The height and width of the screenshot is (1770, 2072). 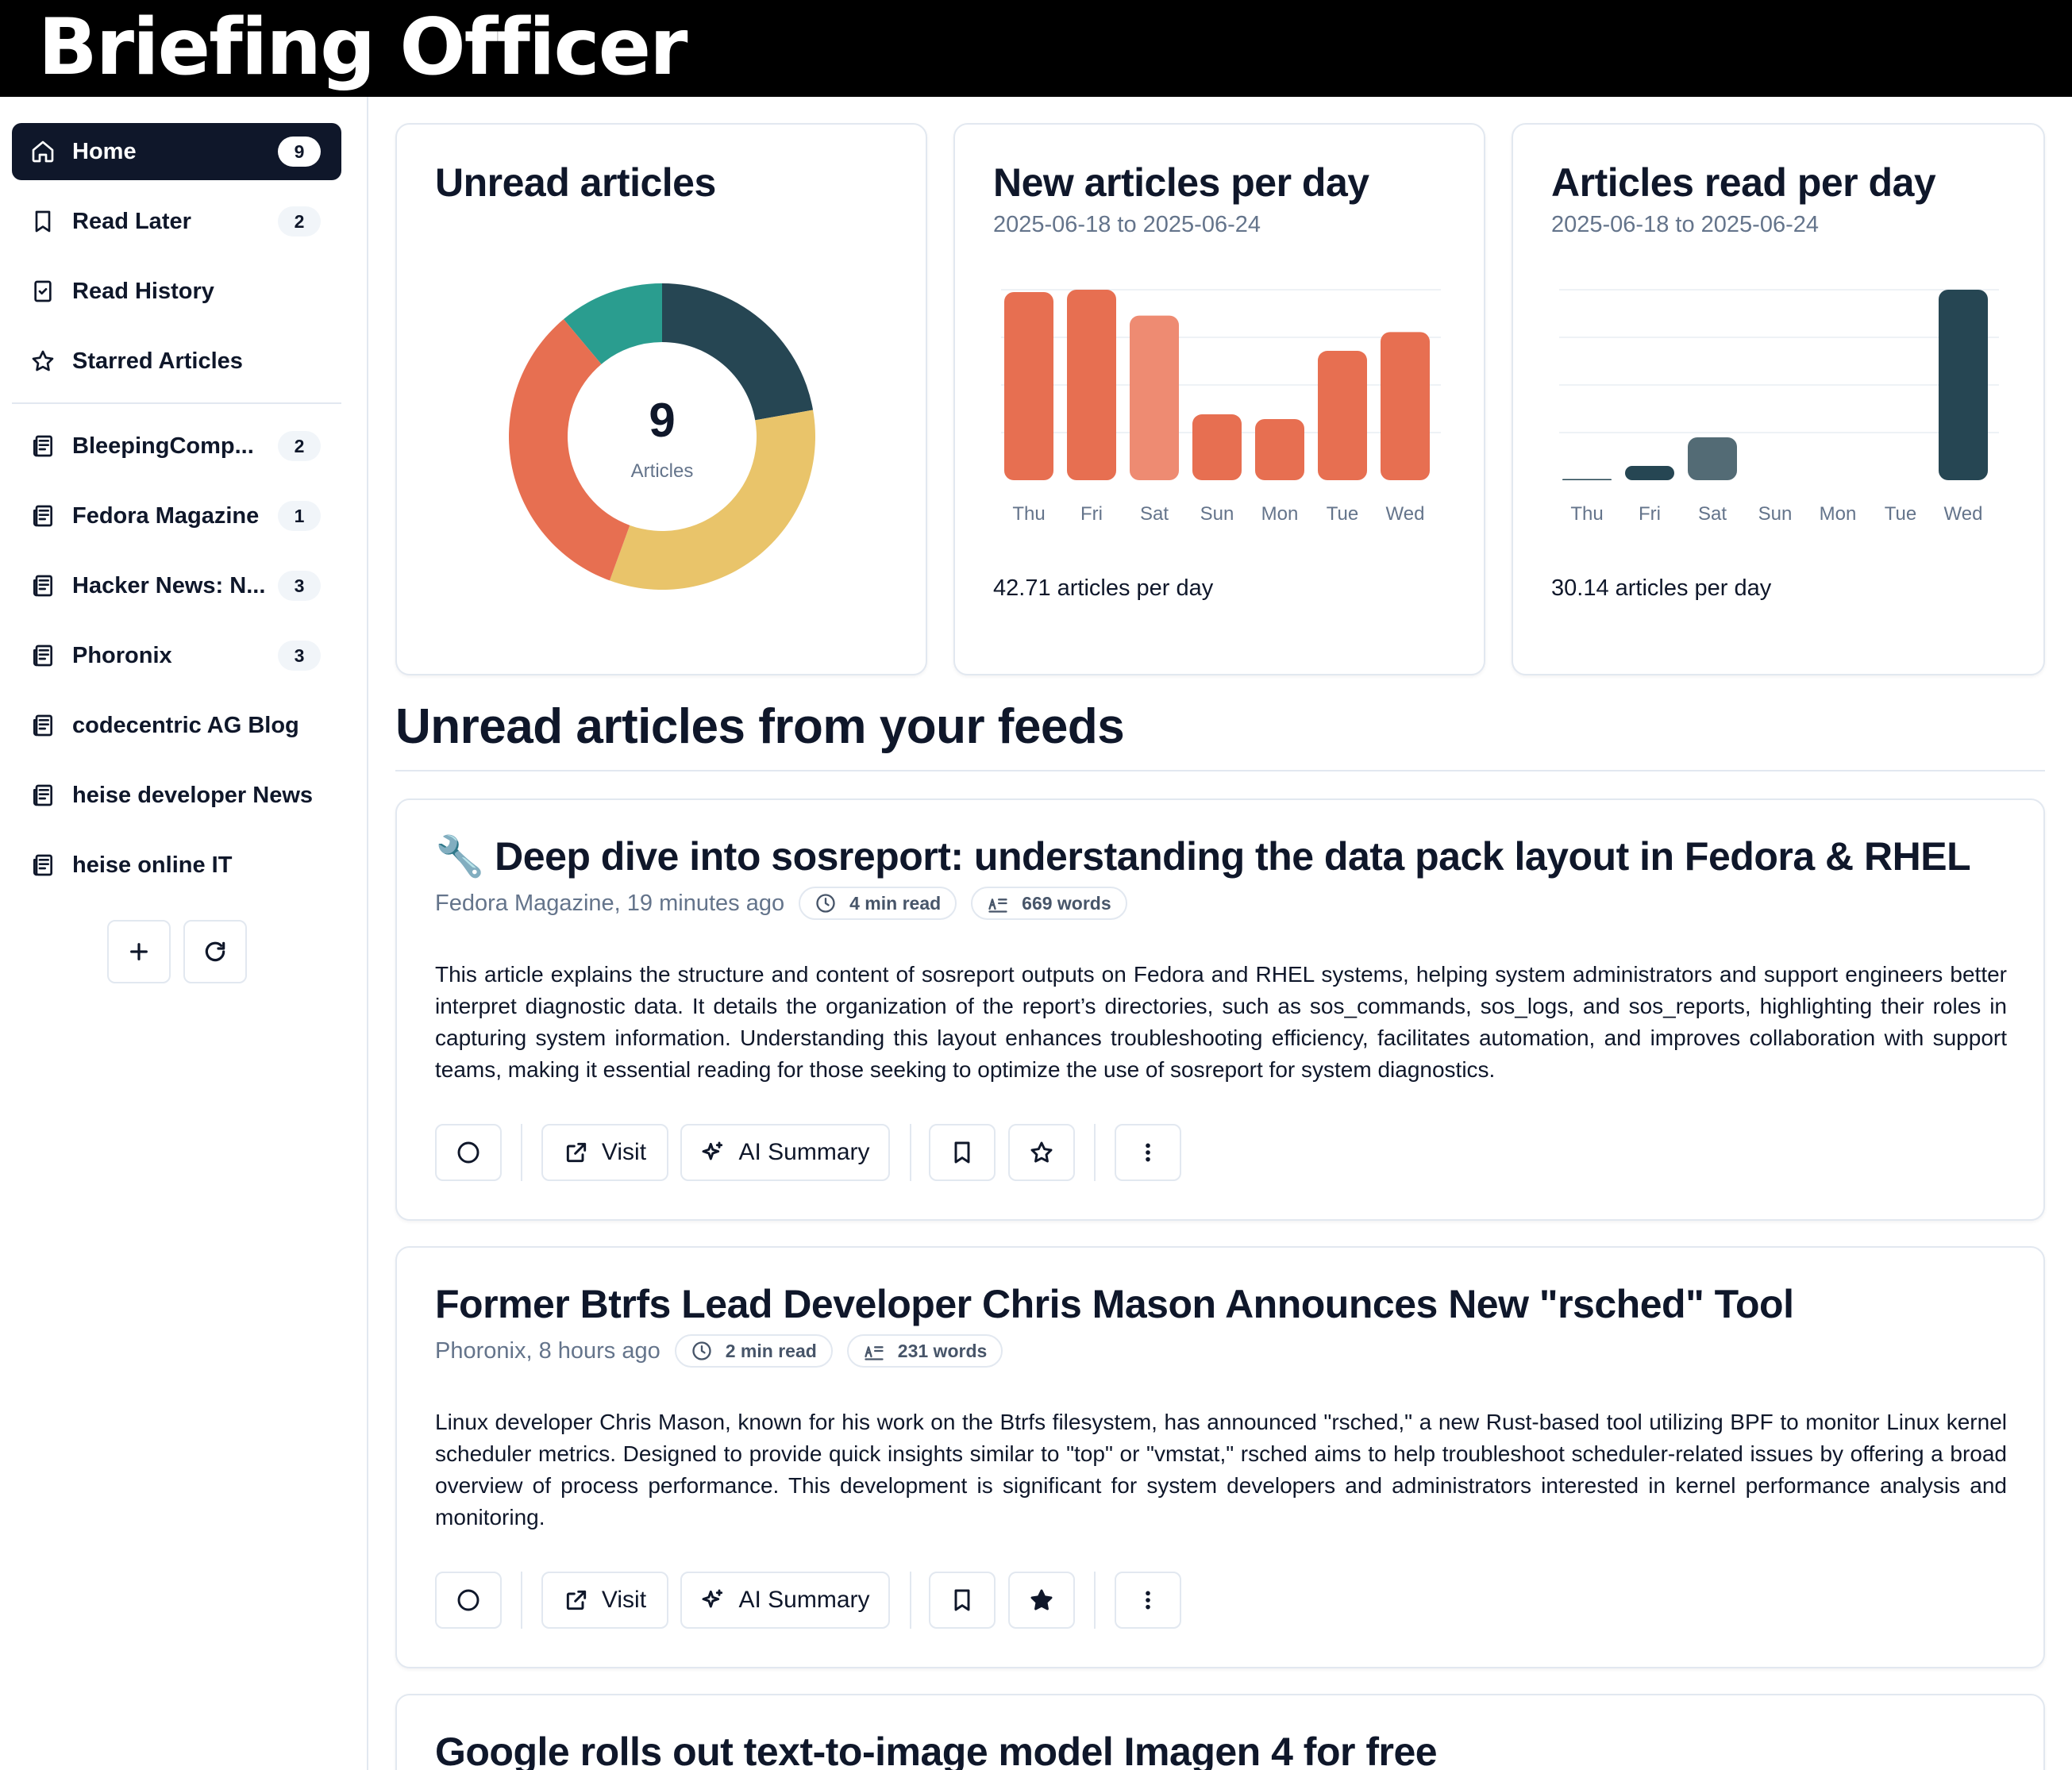 What do you see at coordinates (193, 795) in the screenshot?
I see `sidebar-item-label: heise developer News` at bounding box center [193, 795].